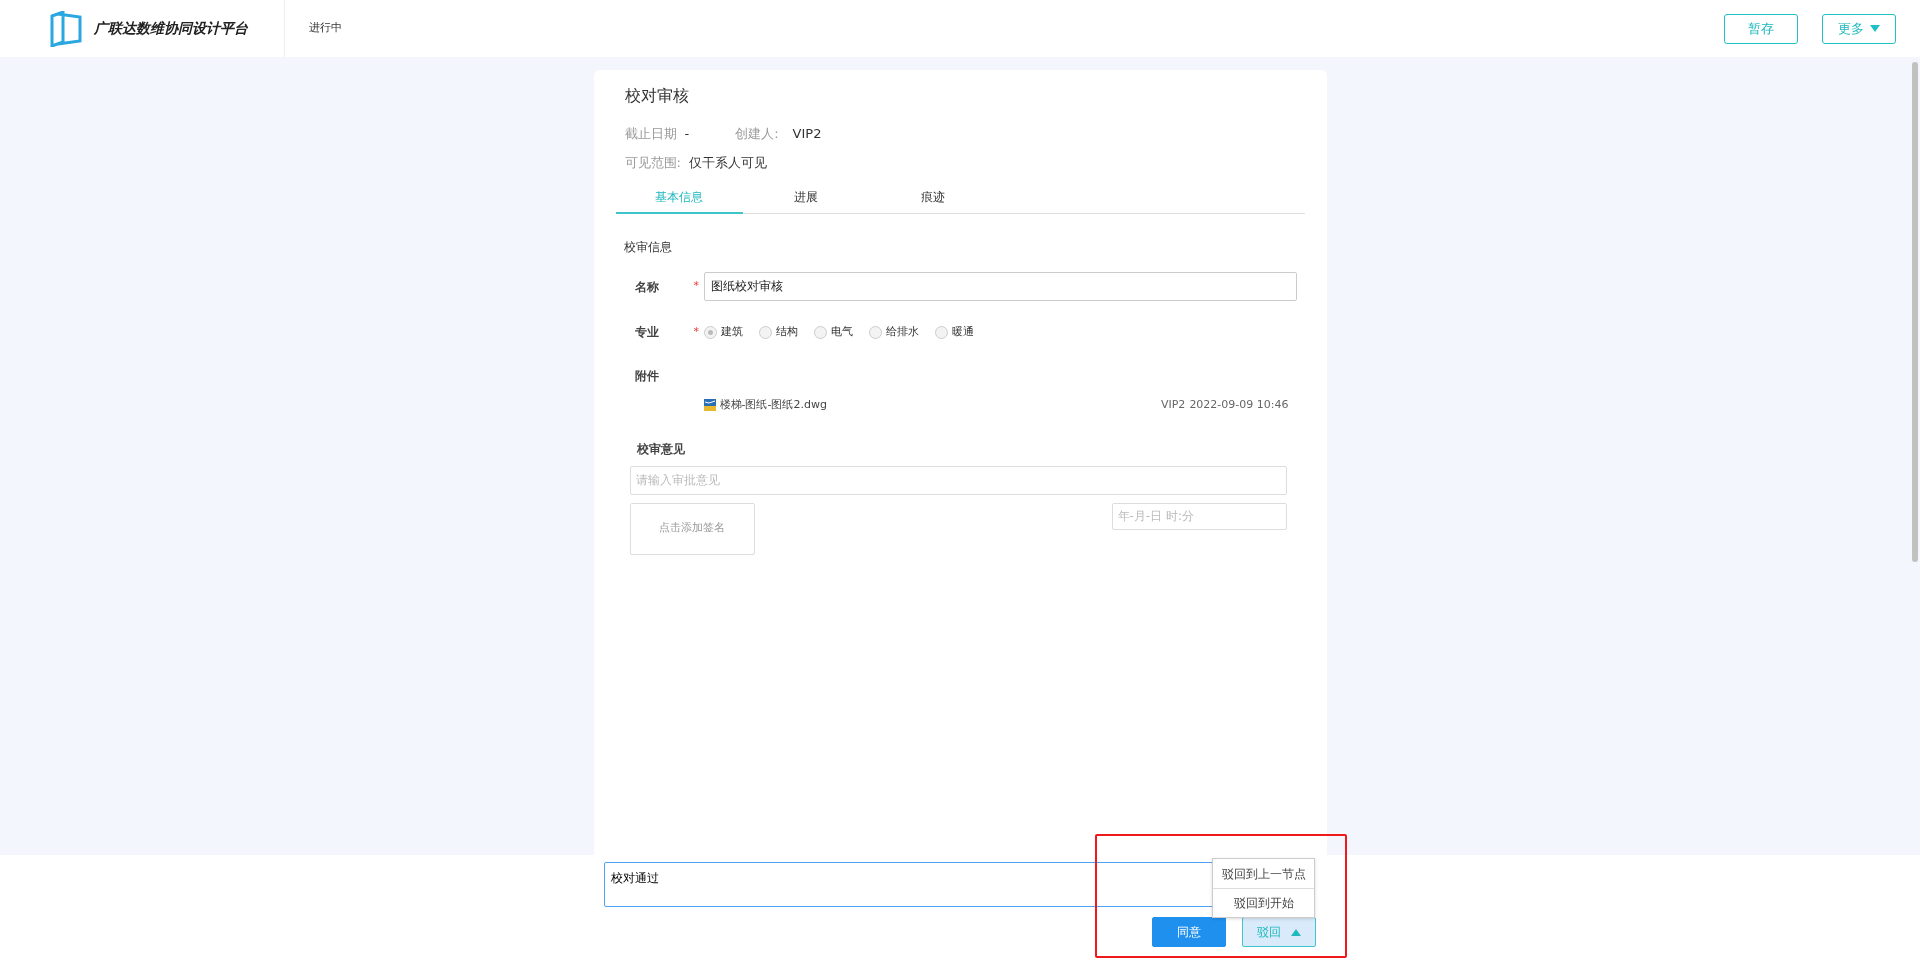 The width and height of the screenshot is (1920, 969). I want to click on status-text: 进行中, so click(325, 28).